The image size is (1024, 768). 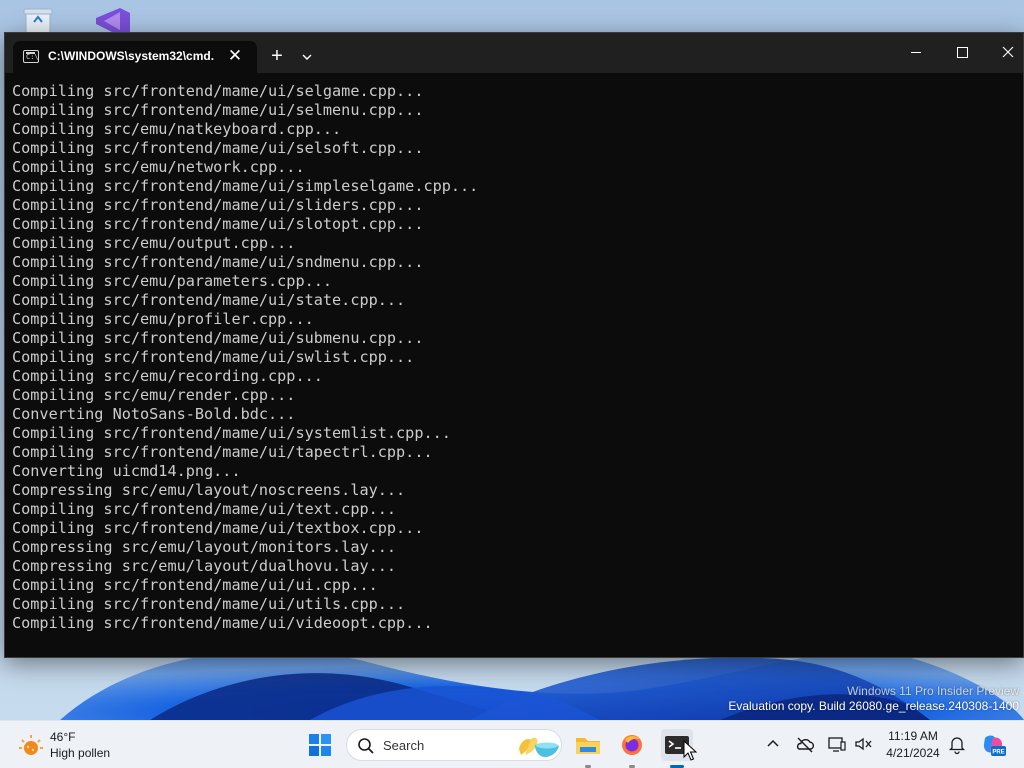 I want to click on notification-bell-icon, so click(x=957, y=744).